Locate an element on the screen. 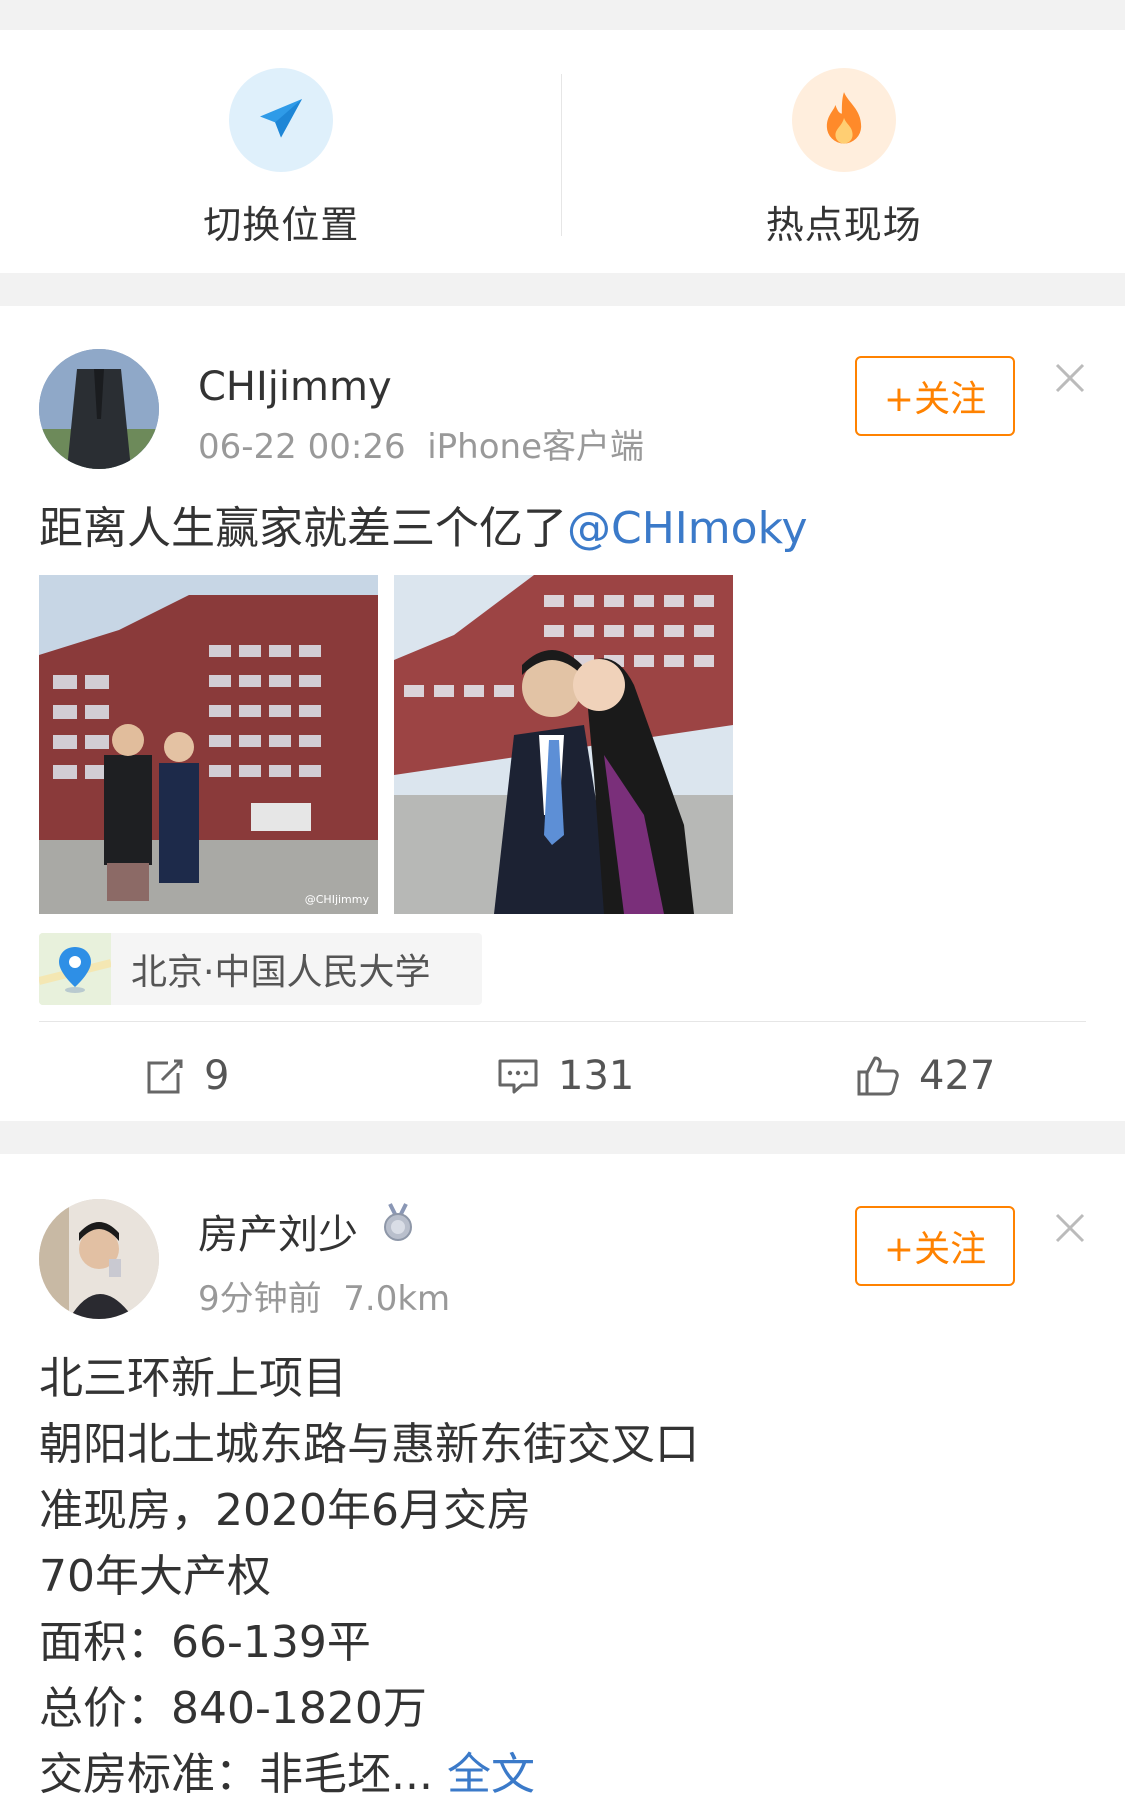 Image resolution: width=1125 pixels, height=1808 pixels. map-pin-icon is located at coordinates (75, 969).